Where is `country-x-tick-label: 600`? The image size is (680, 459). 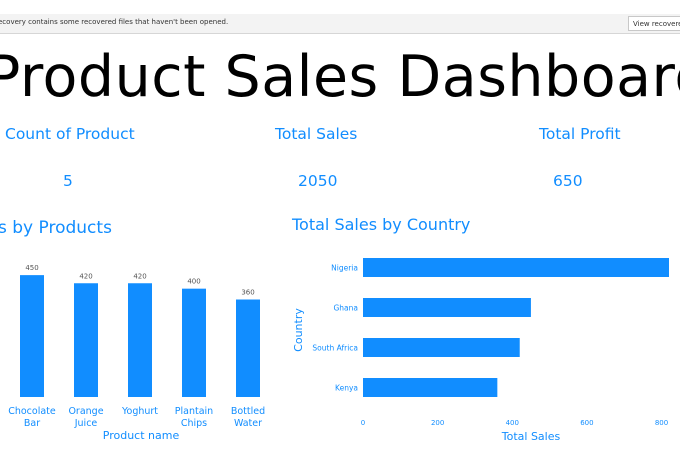 country-x-tick-label: 600 is located at coordinates (586, 423).